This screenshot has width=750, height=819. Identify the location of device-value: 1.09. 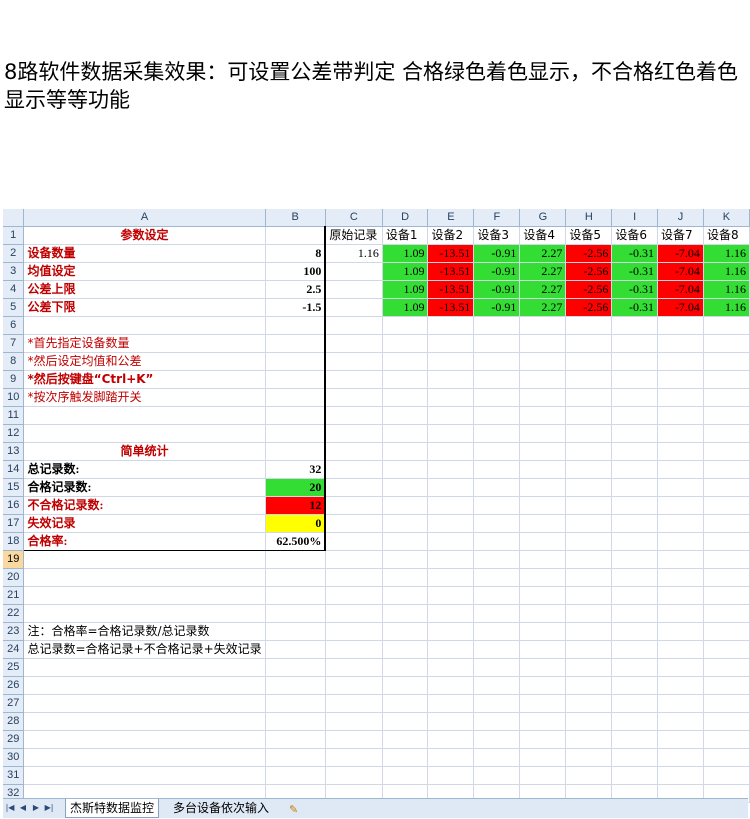
(405, 271).